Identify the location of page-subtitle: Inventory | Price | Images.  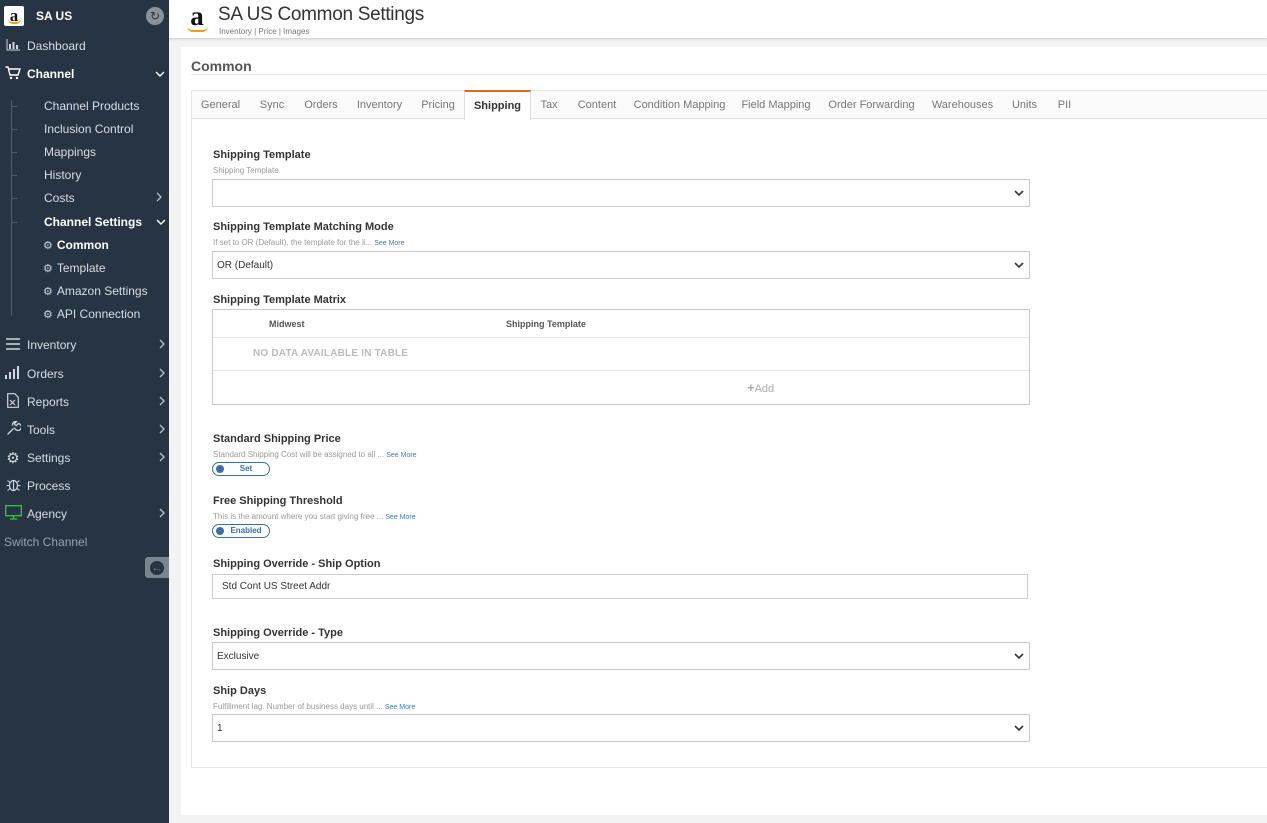
(264, 31).